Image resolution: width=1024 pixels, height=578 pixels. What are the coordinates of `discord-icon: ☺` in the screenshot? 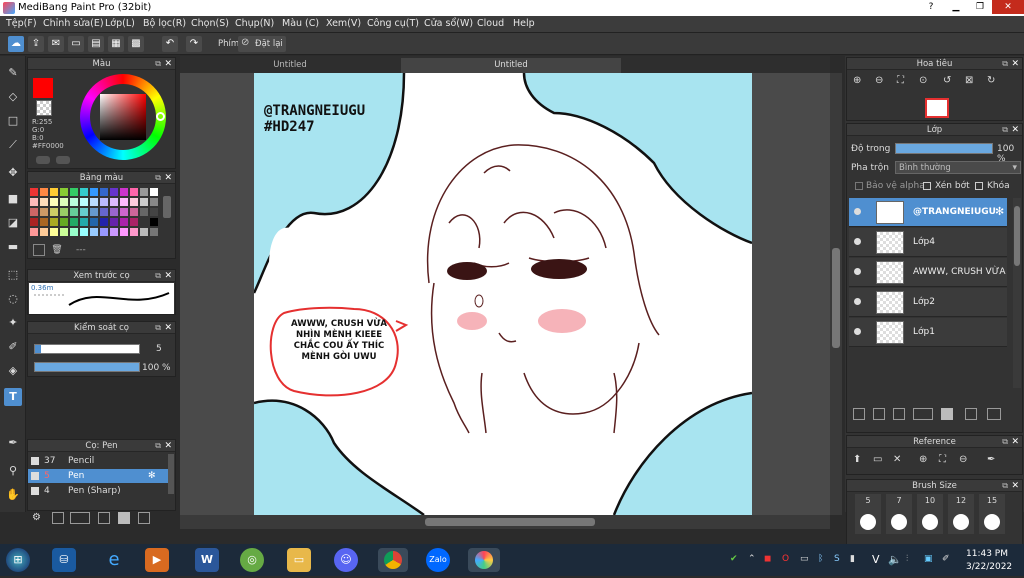 It's located at (346, 560).